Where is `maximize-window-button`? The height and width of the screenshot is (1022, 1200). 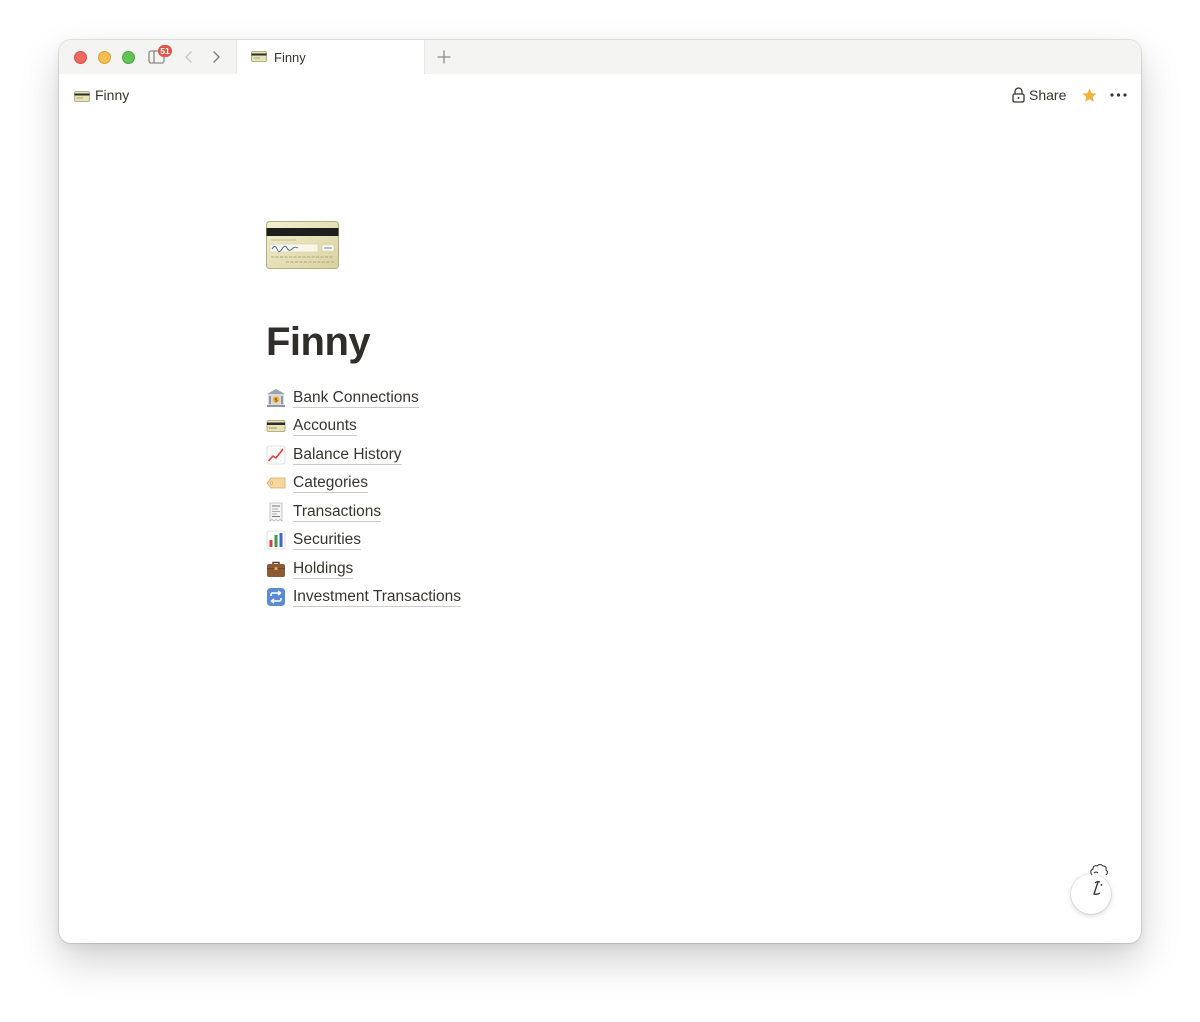 maximize-window-button is located at coordinates (128, 57).